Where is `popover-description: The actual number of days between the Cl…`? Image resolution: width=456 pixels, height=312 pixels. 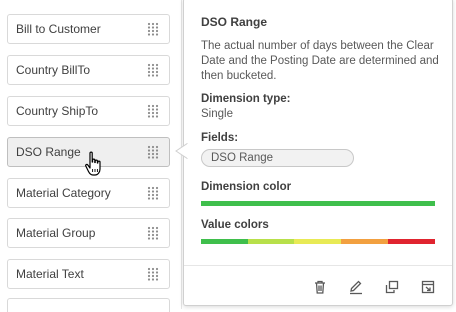
popover-description: The actual number of days between the Cl… is located at coordinates (320, 61).